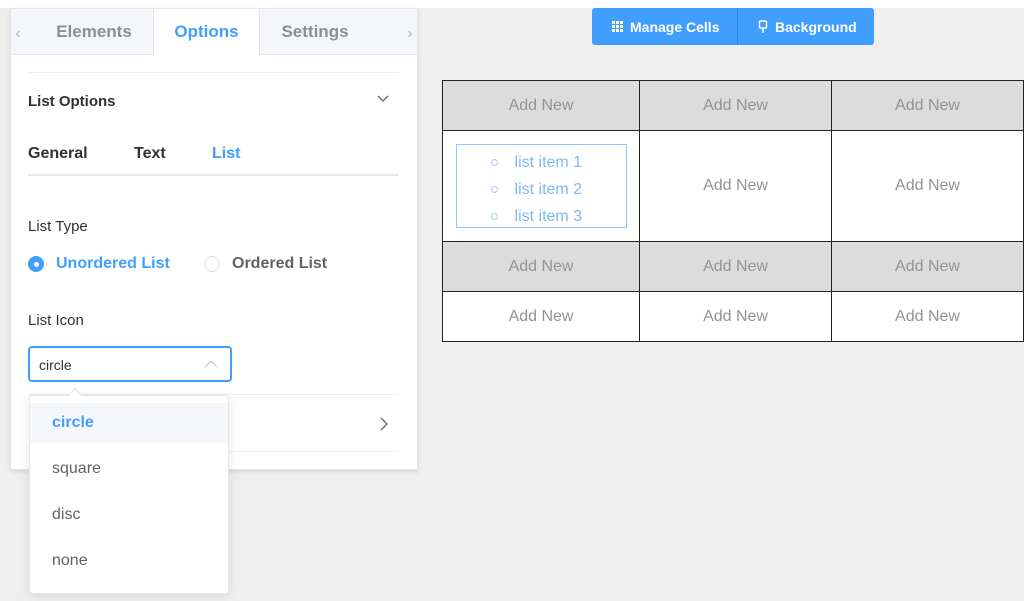 Image resolution: width=1024 pixels, height=601 pixels. I want to click on list-item: list item 3, so click(541, 216).